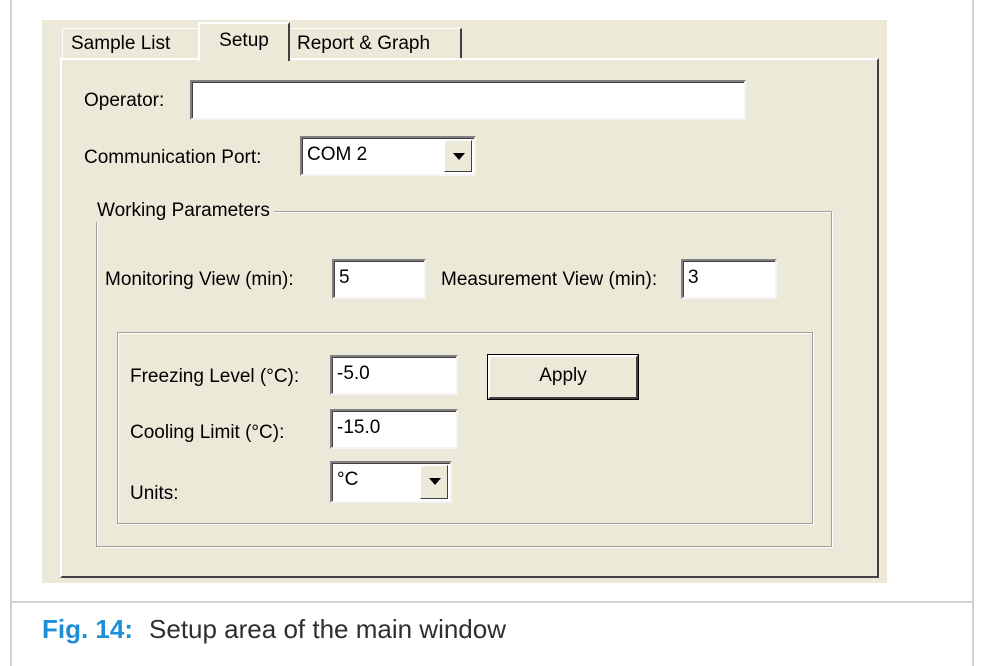  Describe the element at coordinates (88, 629) in the screenshot. I see `figure-number: Fig. 14:` at that location.